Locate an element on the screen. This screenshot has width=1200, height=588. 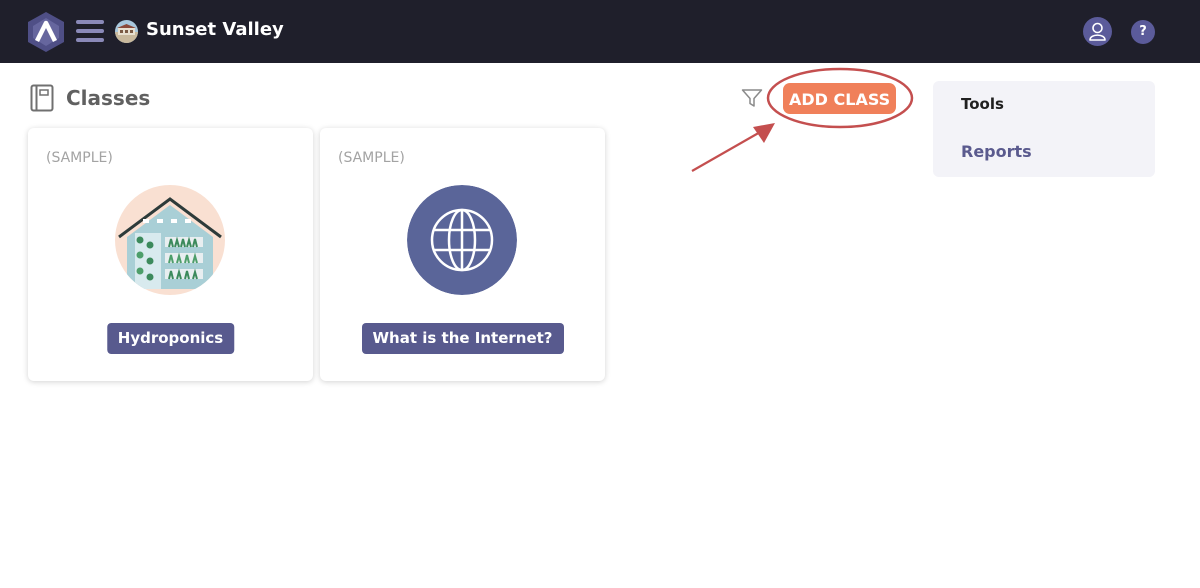
class-card-internet: (SAMPLE) What is the Internet? is located at coordinates (462, 254).